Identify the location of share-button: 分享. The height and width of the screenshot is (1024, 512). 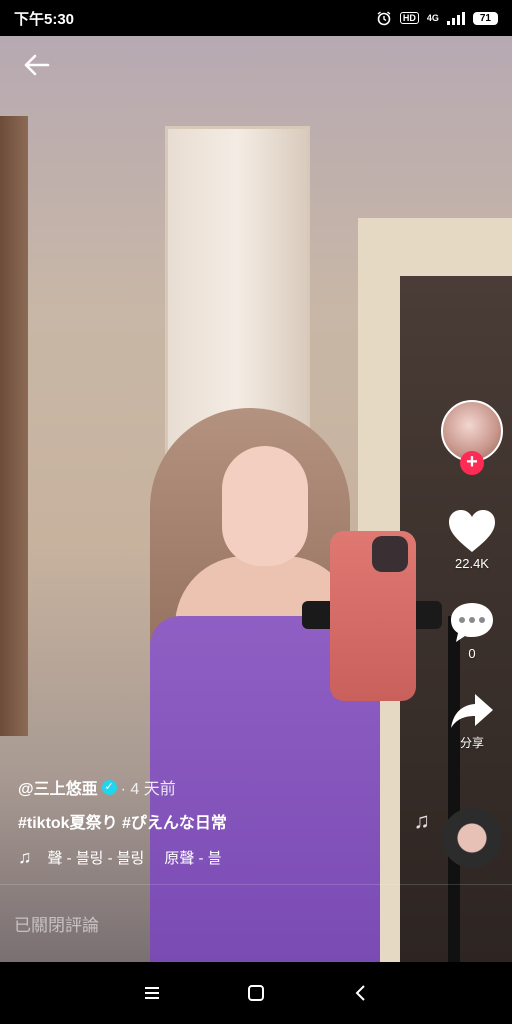
(472, 721).